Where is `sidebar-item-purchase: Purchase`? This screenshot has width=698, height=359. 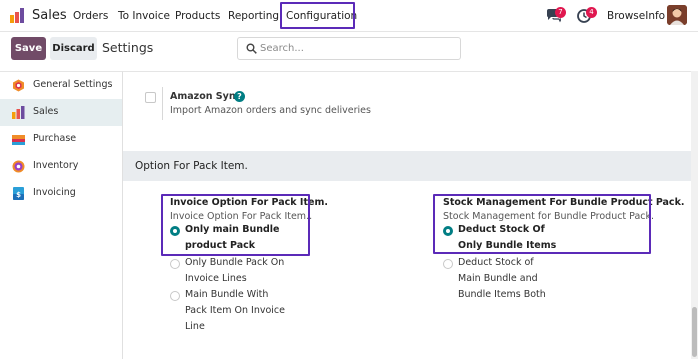
sidebar-item-purchase: Purchase is located at coordinates (61, 139).